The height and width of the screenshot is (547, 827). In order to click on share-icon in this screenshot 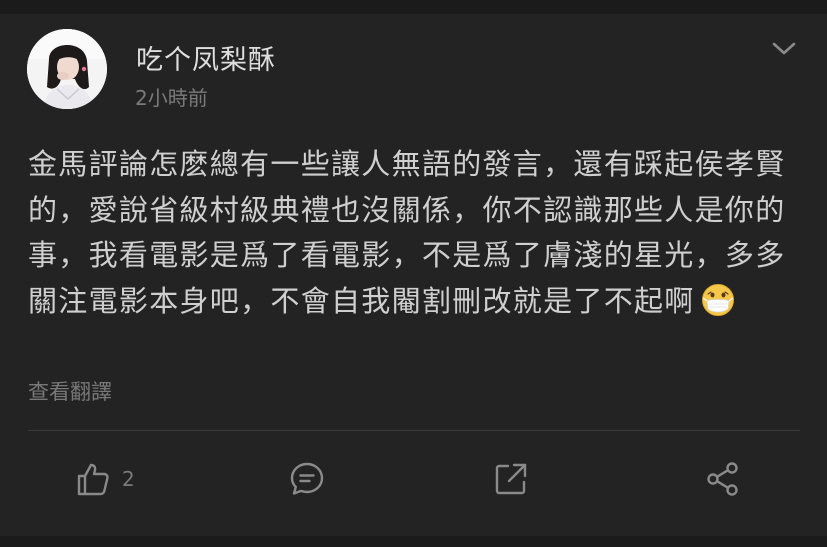, I will do `click(723, 479)`.